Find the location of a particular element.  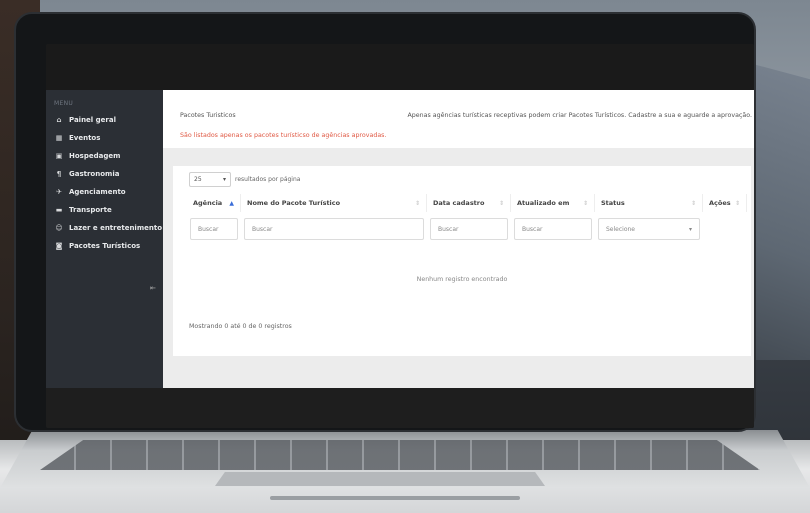

home-icon: ⌂ is located at coordinates (59, 120).